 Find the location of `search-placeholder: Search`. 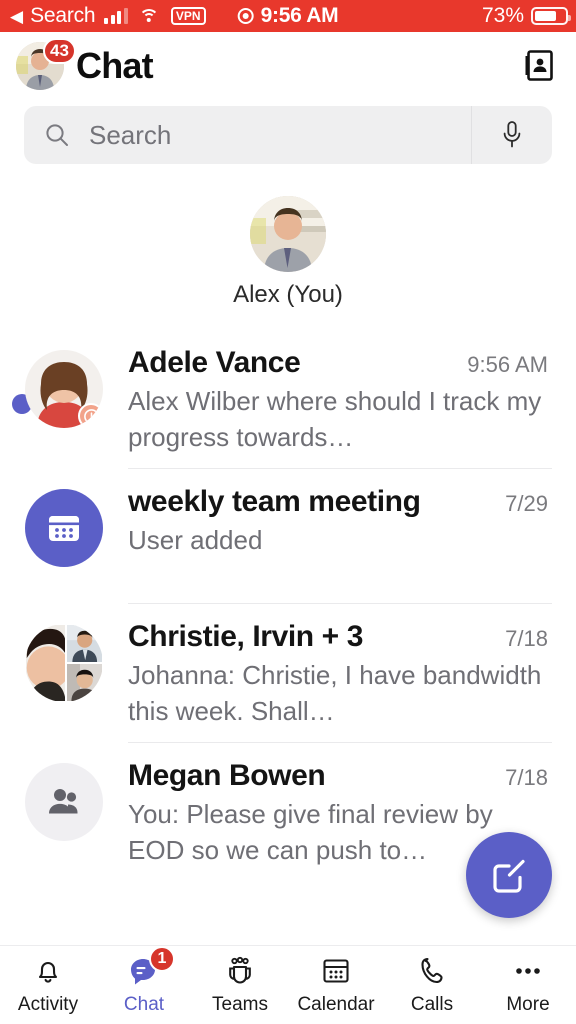

search-placeholder: Search is located at coordinates (130, 134).